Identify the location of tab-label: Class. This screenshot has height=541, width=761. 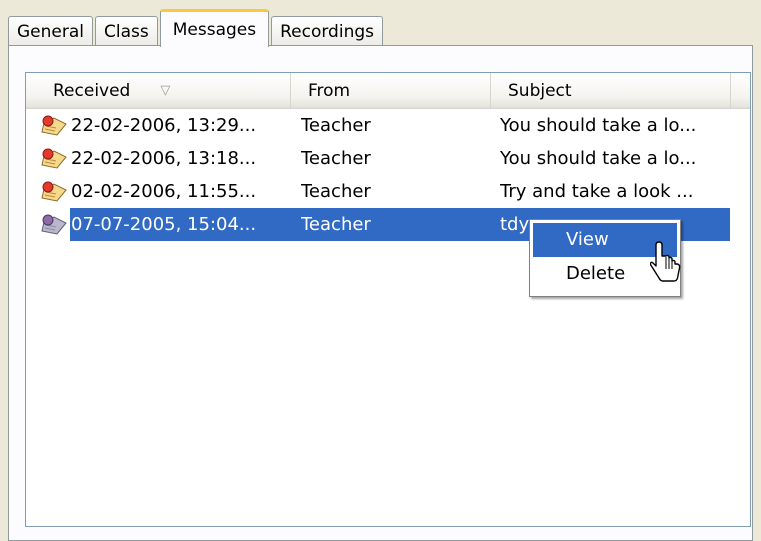
(126, 31).